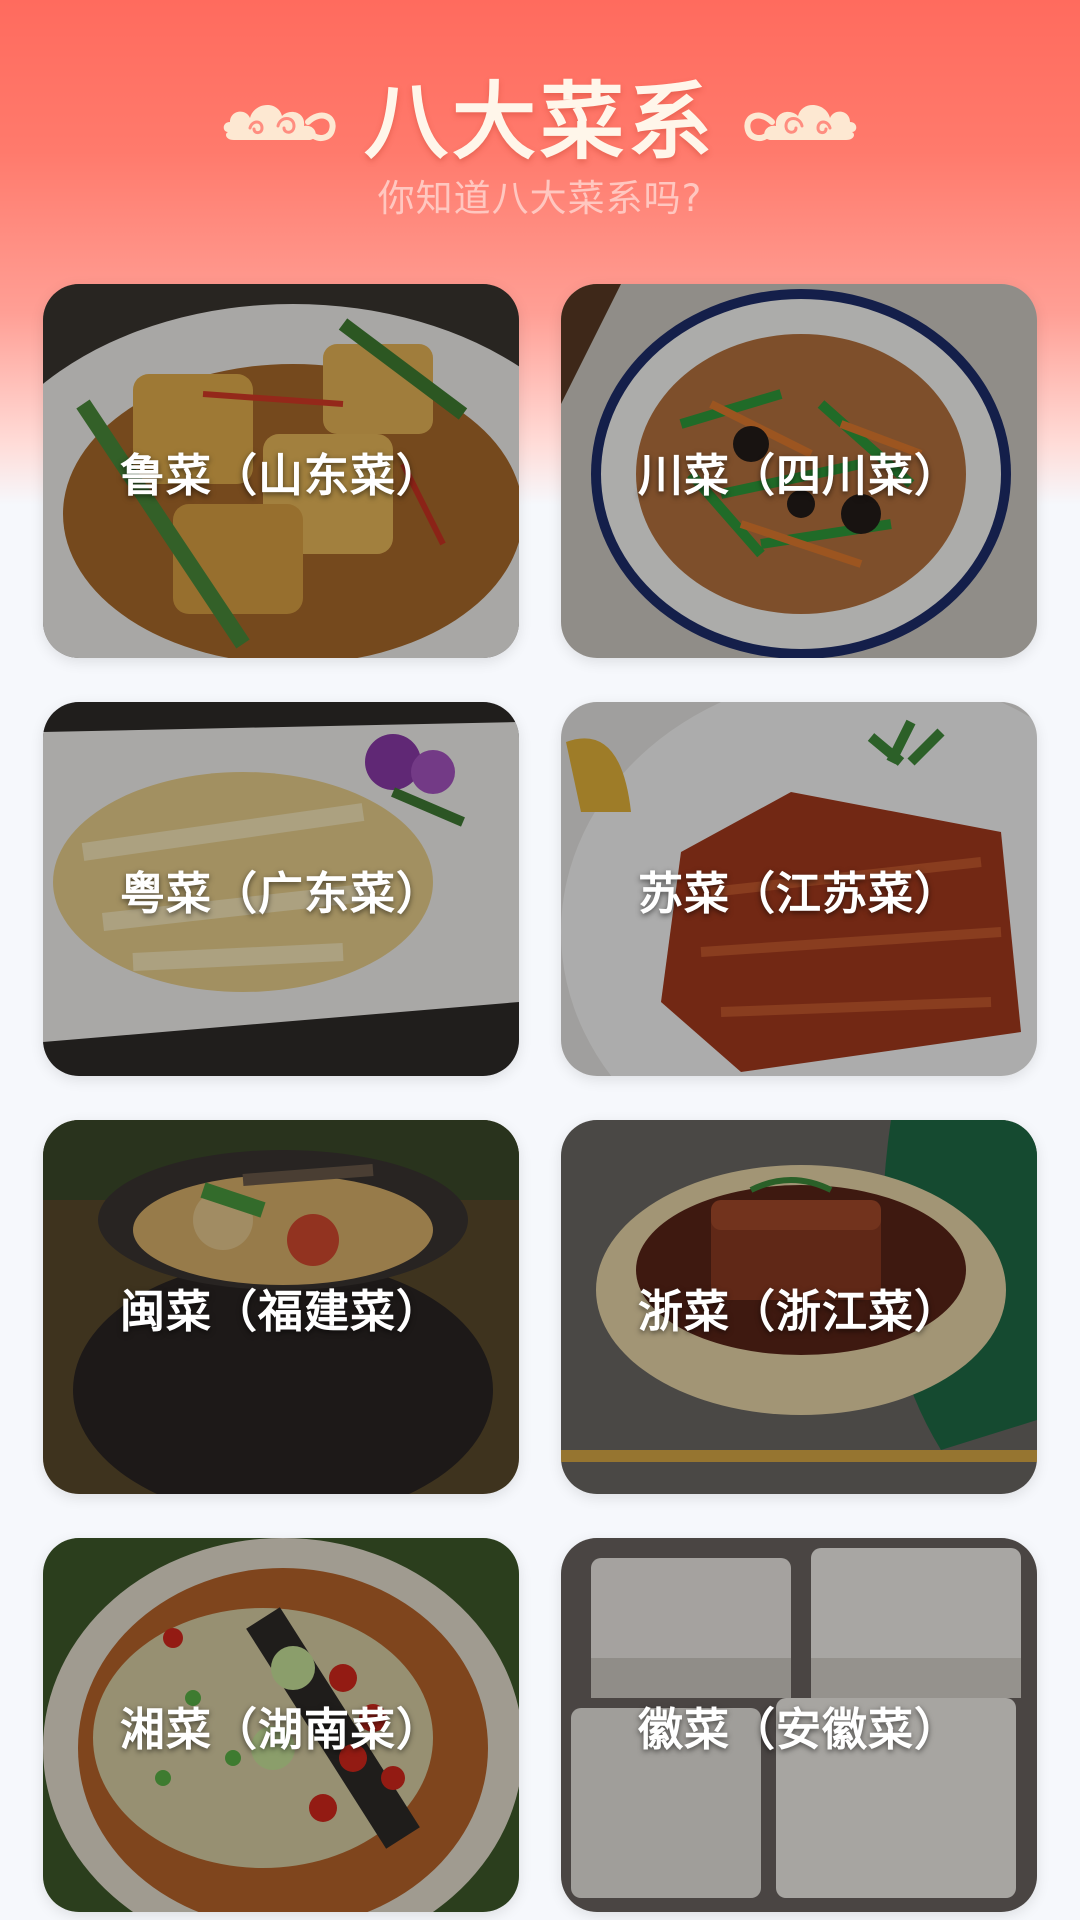 The height and width of the screenshot is (1920, 1080). I want to click on title-row: 八大菜系, so click(540, 115).